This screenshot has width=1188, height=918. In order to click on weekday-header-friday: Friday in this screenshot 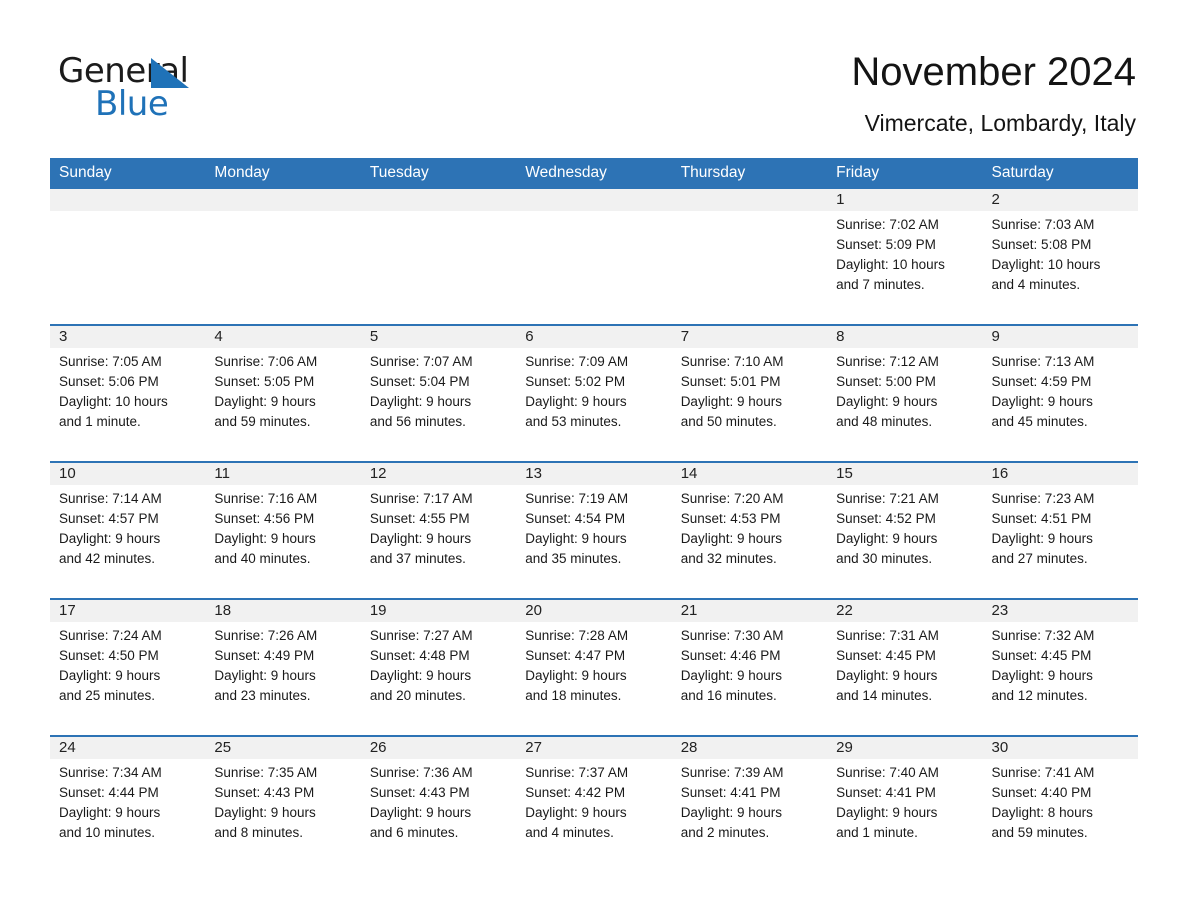, I will do `click(858, 172)`.